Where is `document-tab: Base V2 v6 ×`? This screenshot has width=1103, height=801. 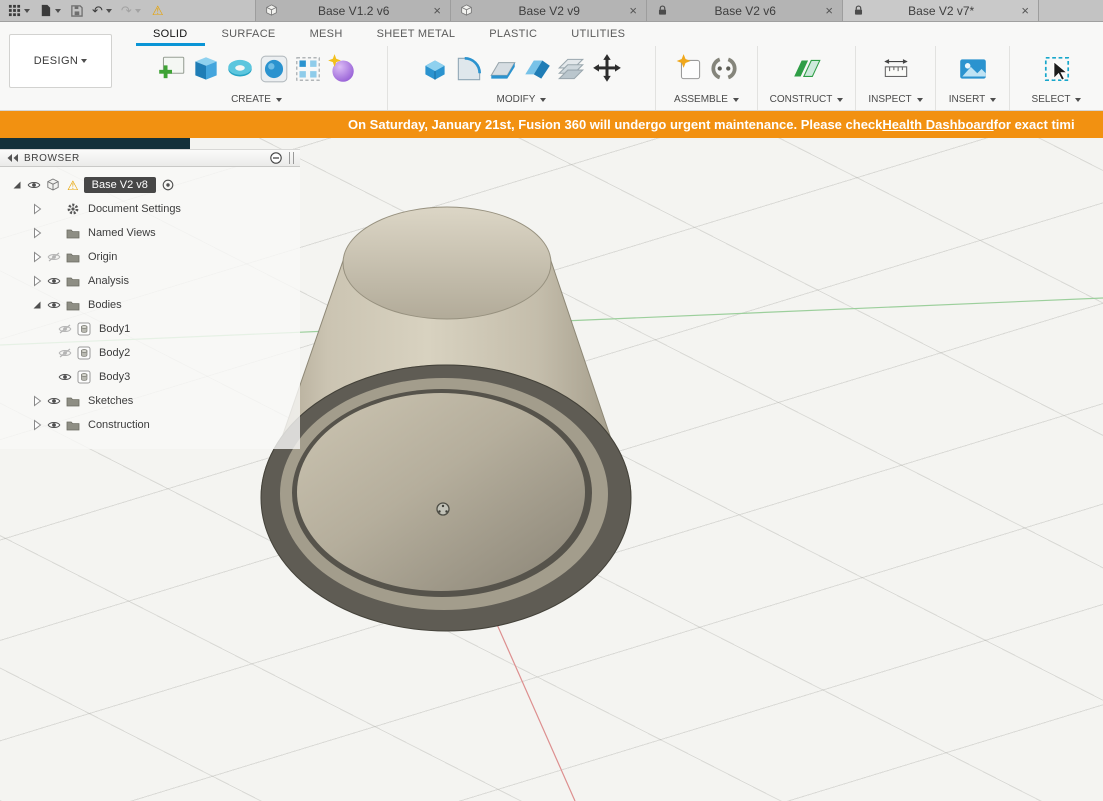
document-tab: Base V2 v6 × is located at coordinates (745, 10).